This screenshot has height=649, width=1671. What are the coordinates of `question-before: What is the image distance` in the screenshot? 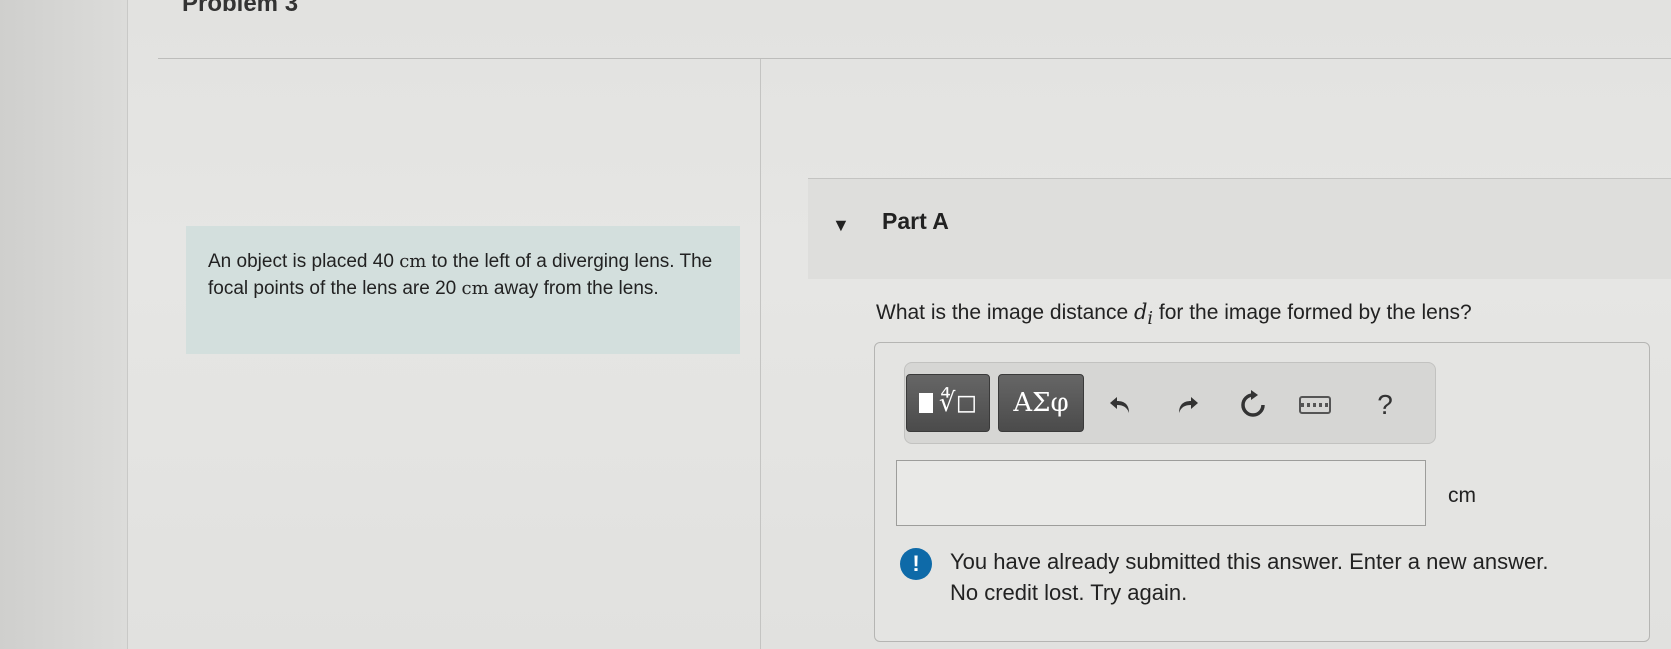 It's located at (1005, 312).